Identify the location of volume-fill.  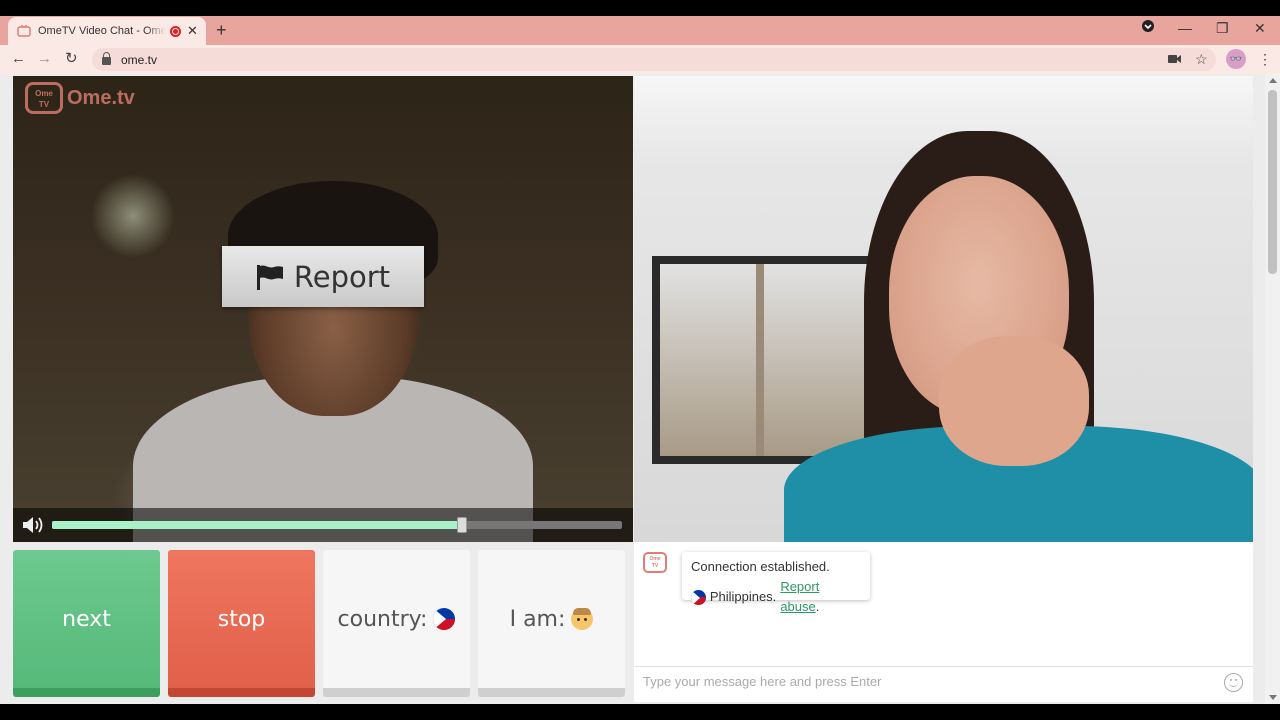
(257, 525).